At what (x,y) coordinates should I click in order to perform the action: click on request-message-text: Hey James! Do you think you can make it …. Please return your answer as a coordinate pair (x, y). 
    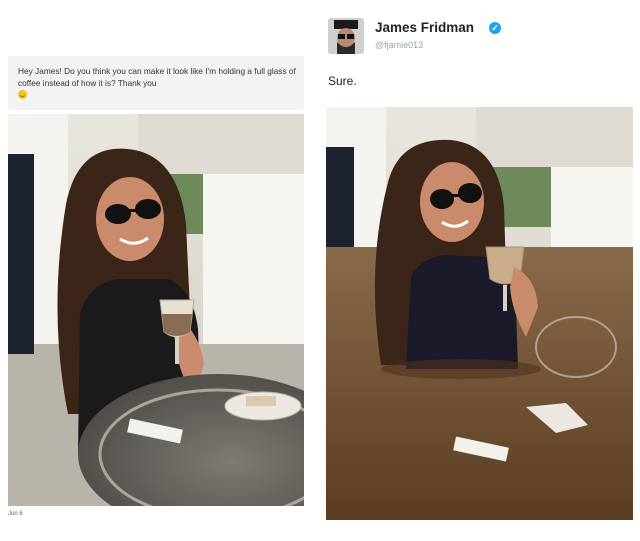
    Looking at the image, I should click on (157, 77).